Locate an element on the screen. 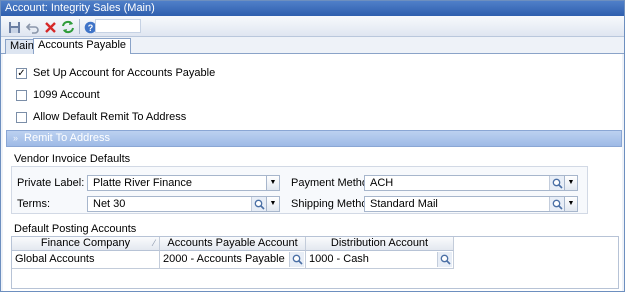 This screenshot has width=625, height=292. private-label-value: Platte River Finance is located at coordinates (143, 183).